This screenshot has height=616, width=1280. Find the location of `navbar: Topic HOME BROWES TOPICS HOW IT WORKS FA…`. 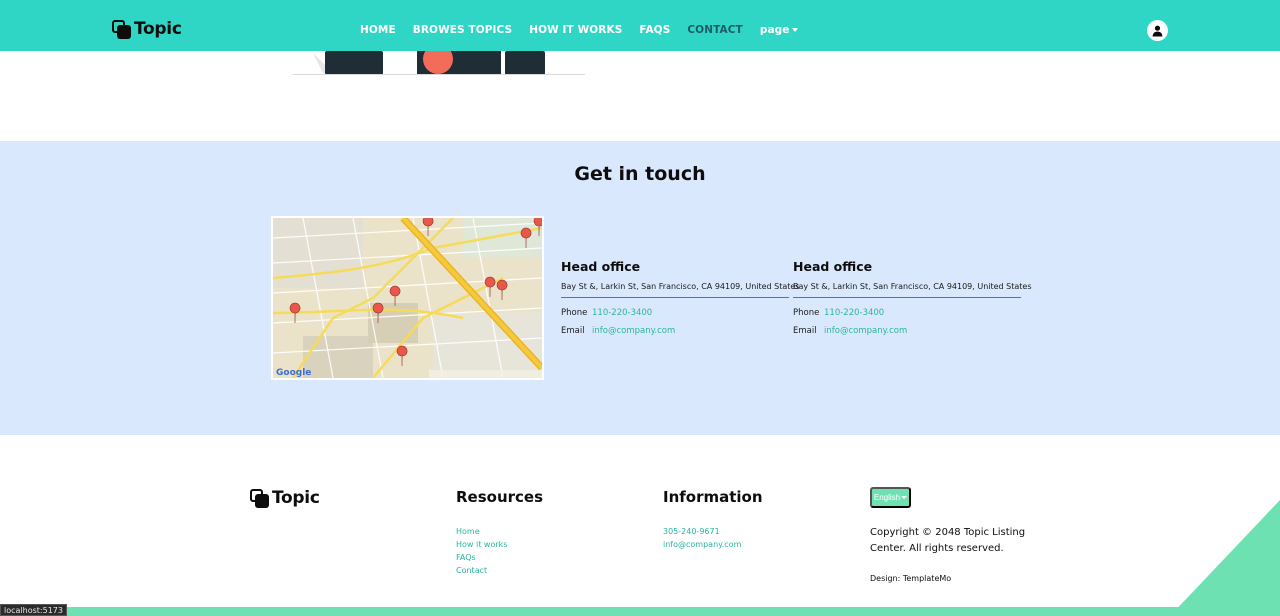

navbar: Topic HOME BROWES TOPICS HOW IT WORKS FA… is located at coordinates (640, 25).